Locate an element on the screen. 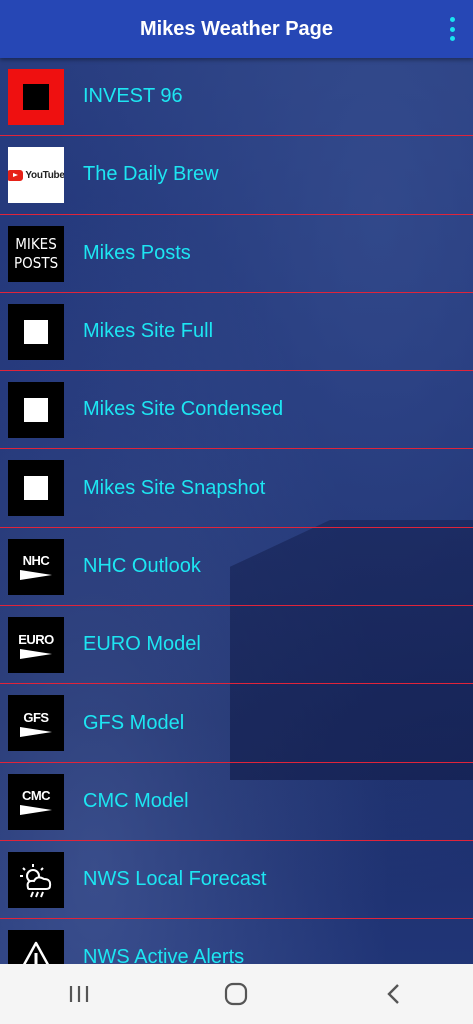 This screenshot has height=1024, width=473. list-item-label: NWS Local Forecast is located at coordinates (175, 879).